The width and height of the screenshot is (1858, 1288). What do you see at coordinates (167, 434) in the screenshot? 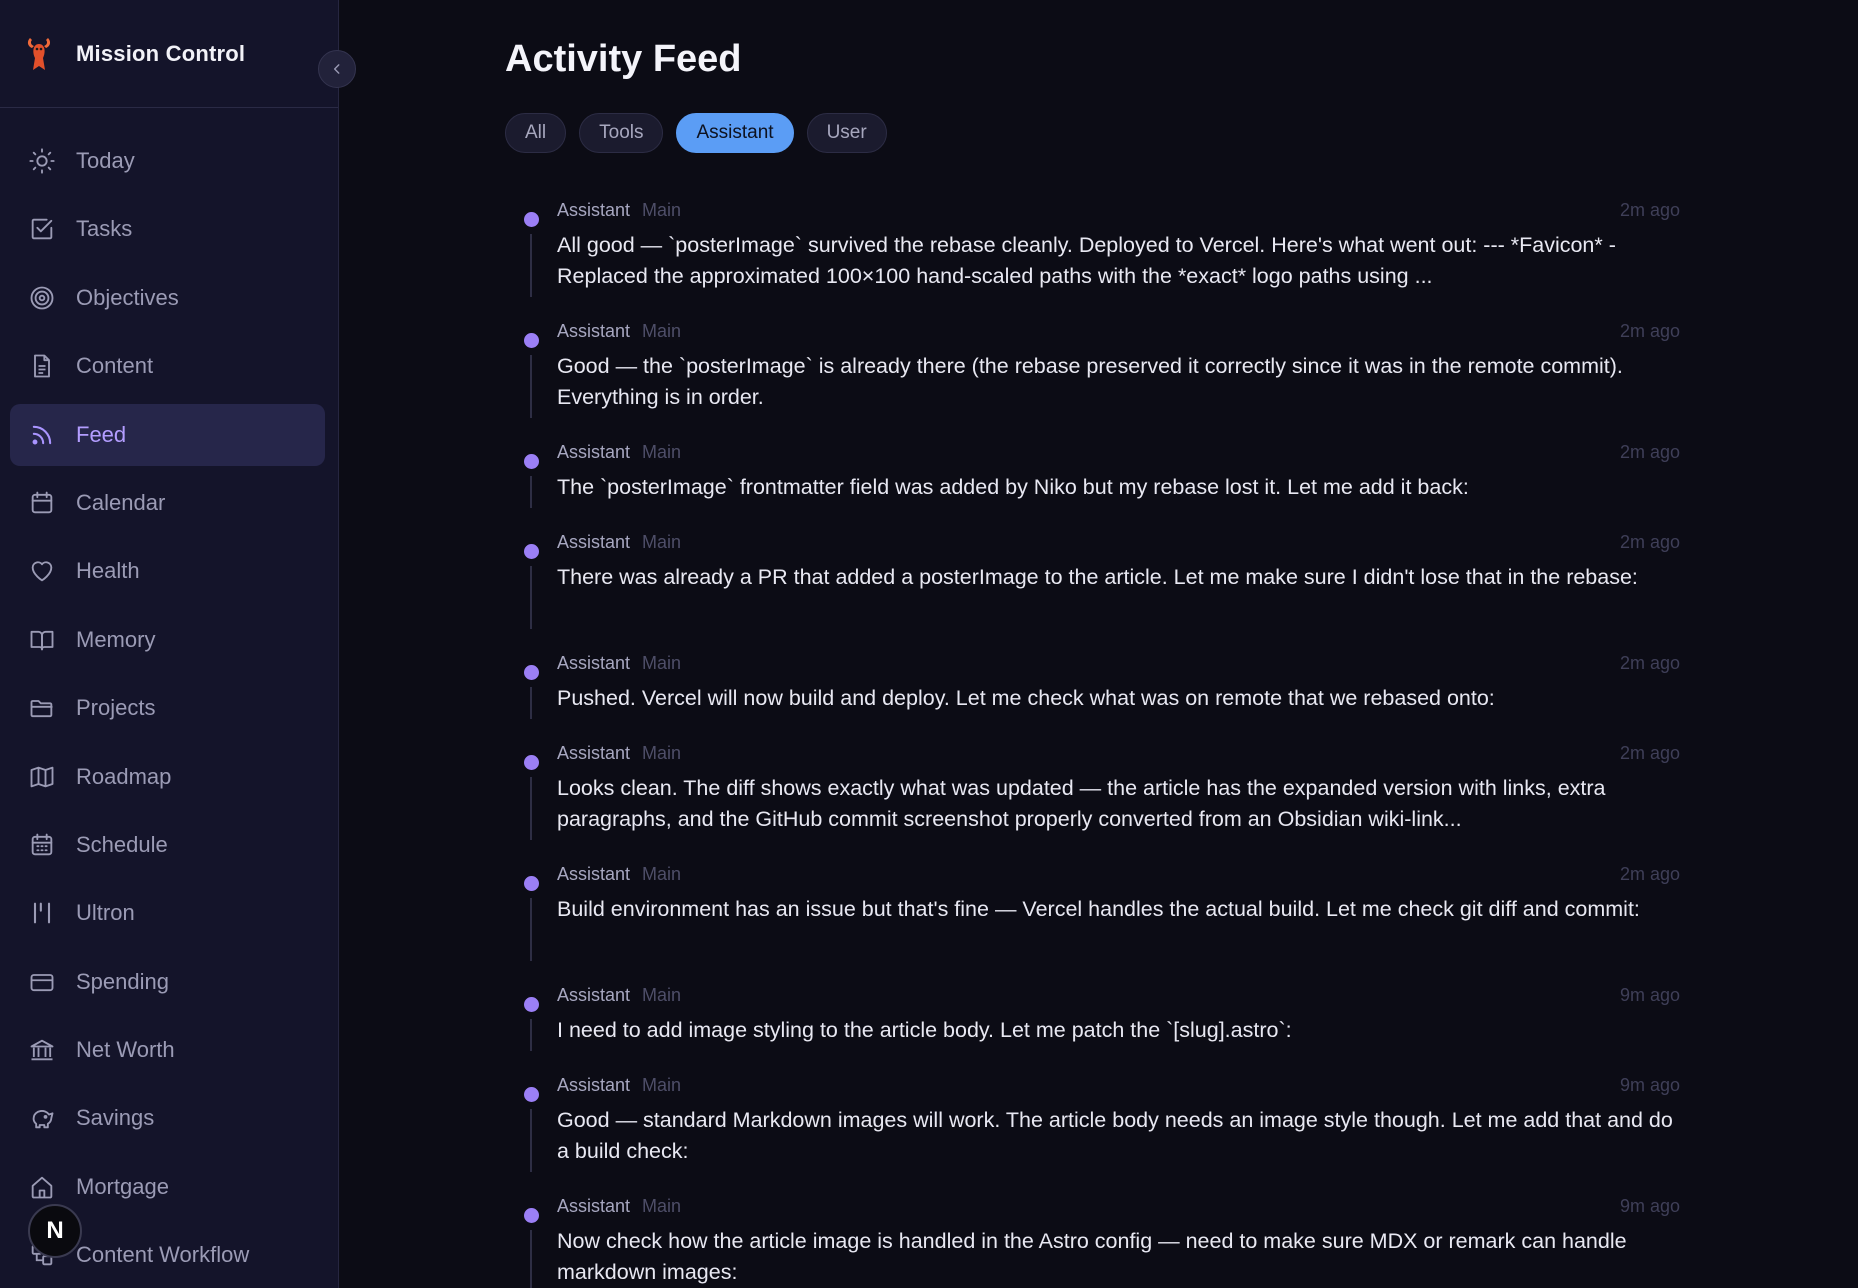
I see `sidebar-item-feed: Feed` at bounding box center [167, 434].